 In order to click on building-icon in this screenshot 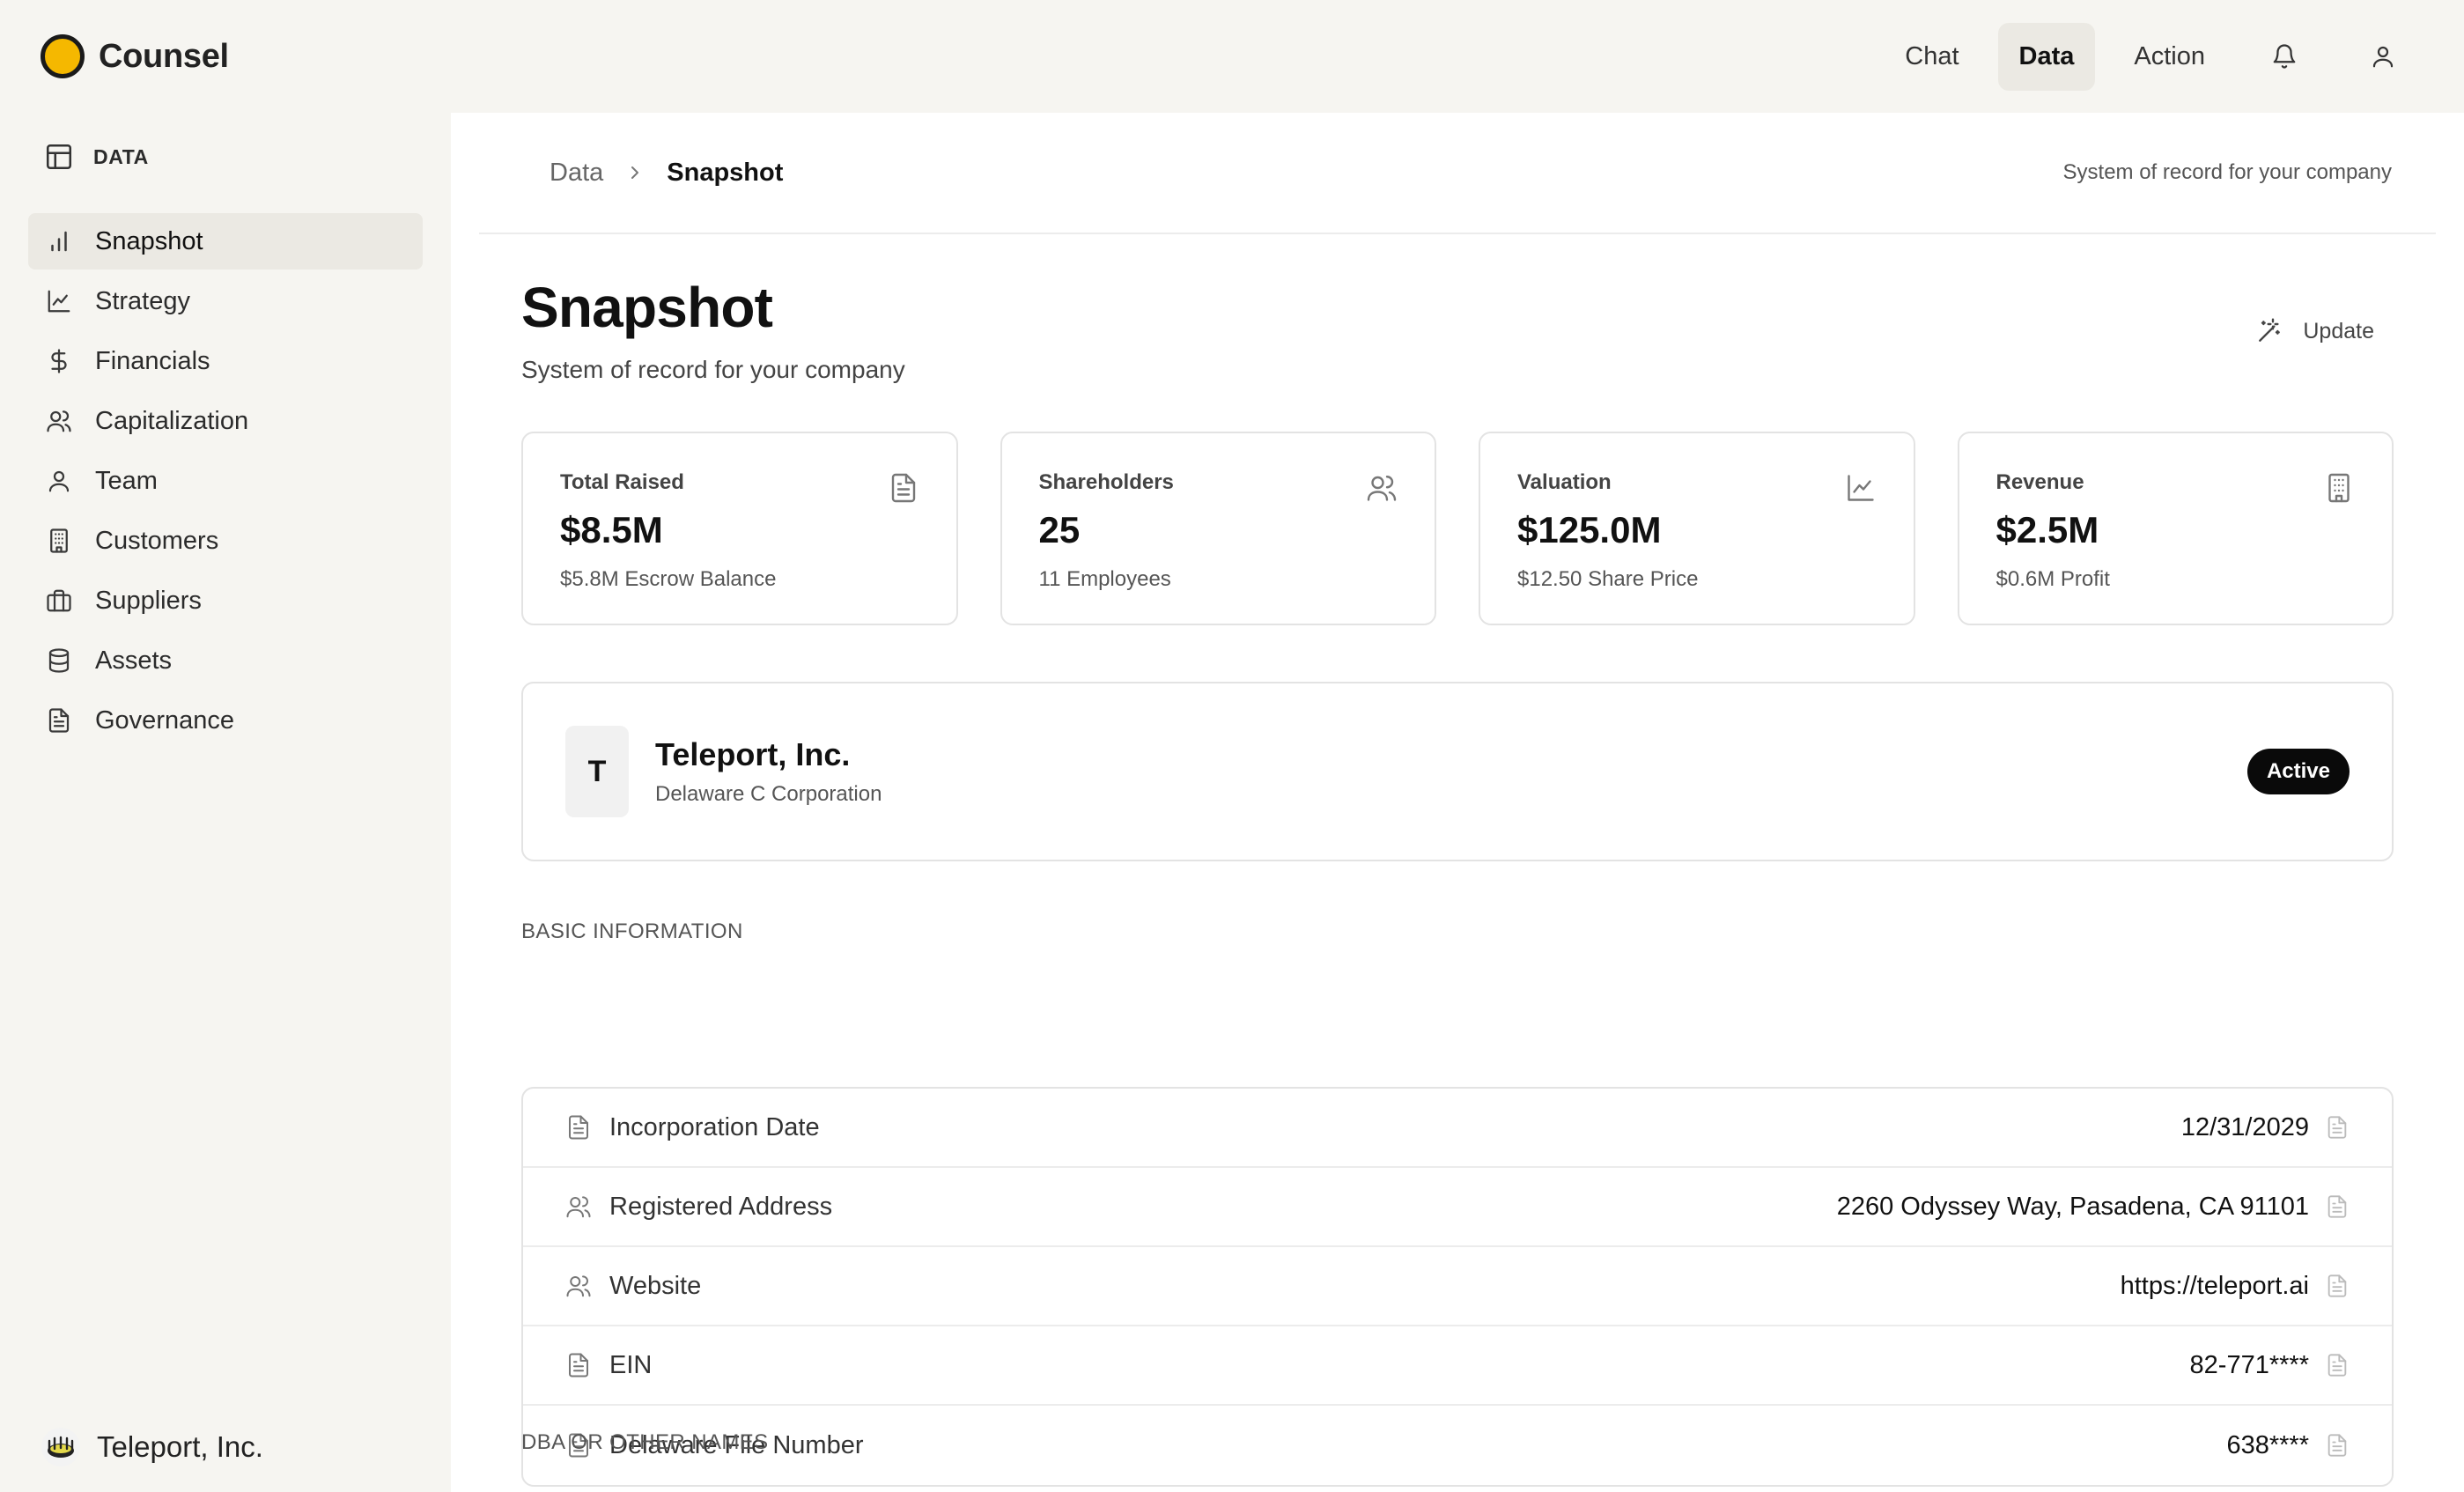, I will do `click(2339, 488)`.